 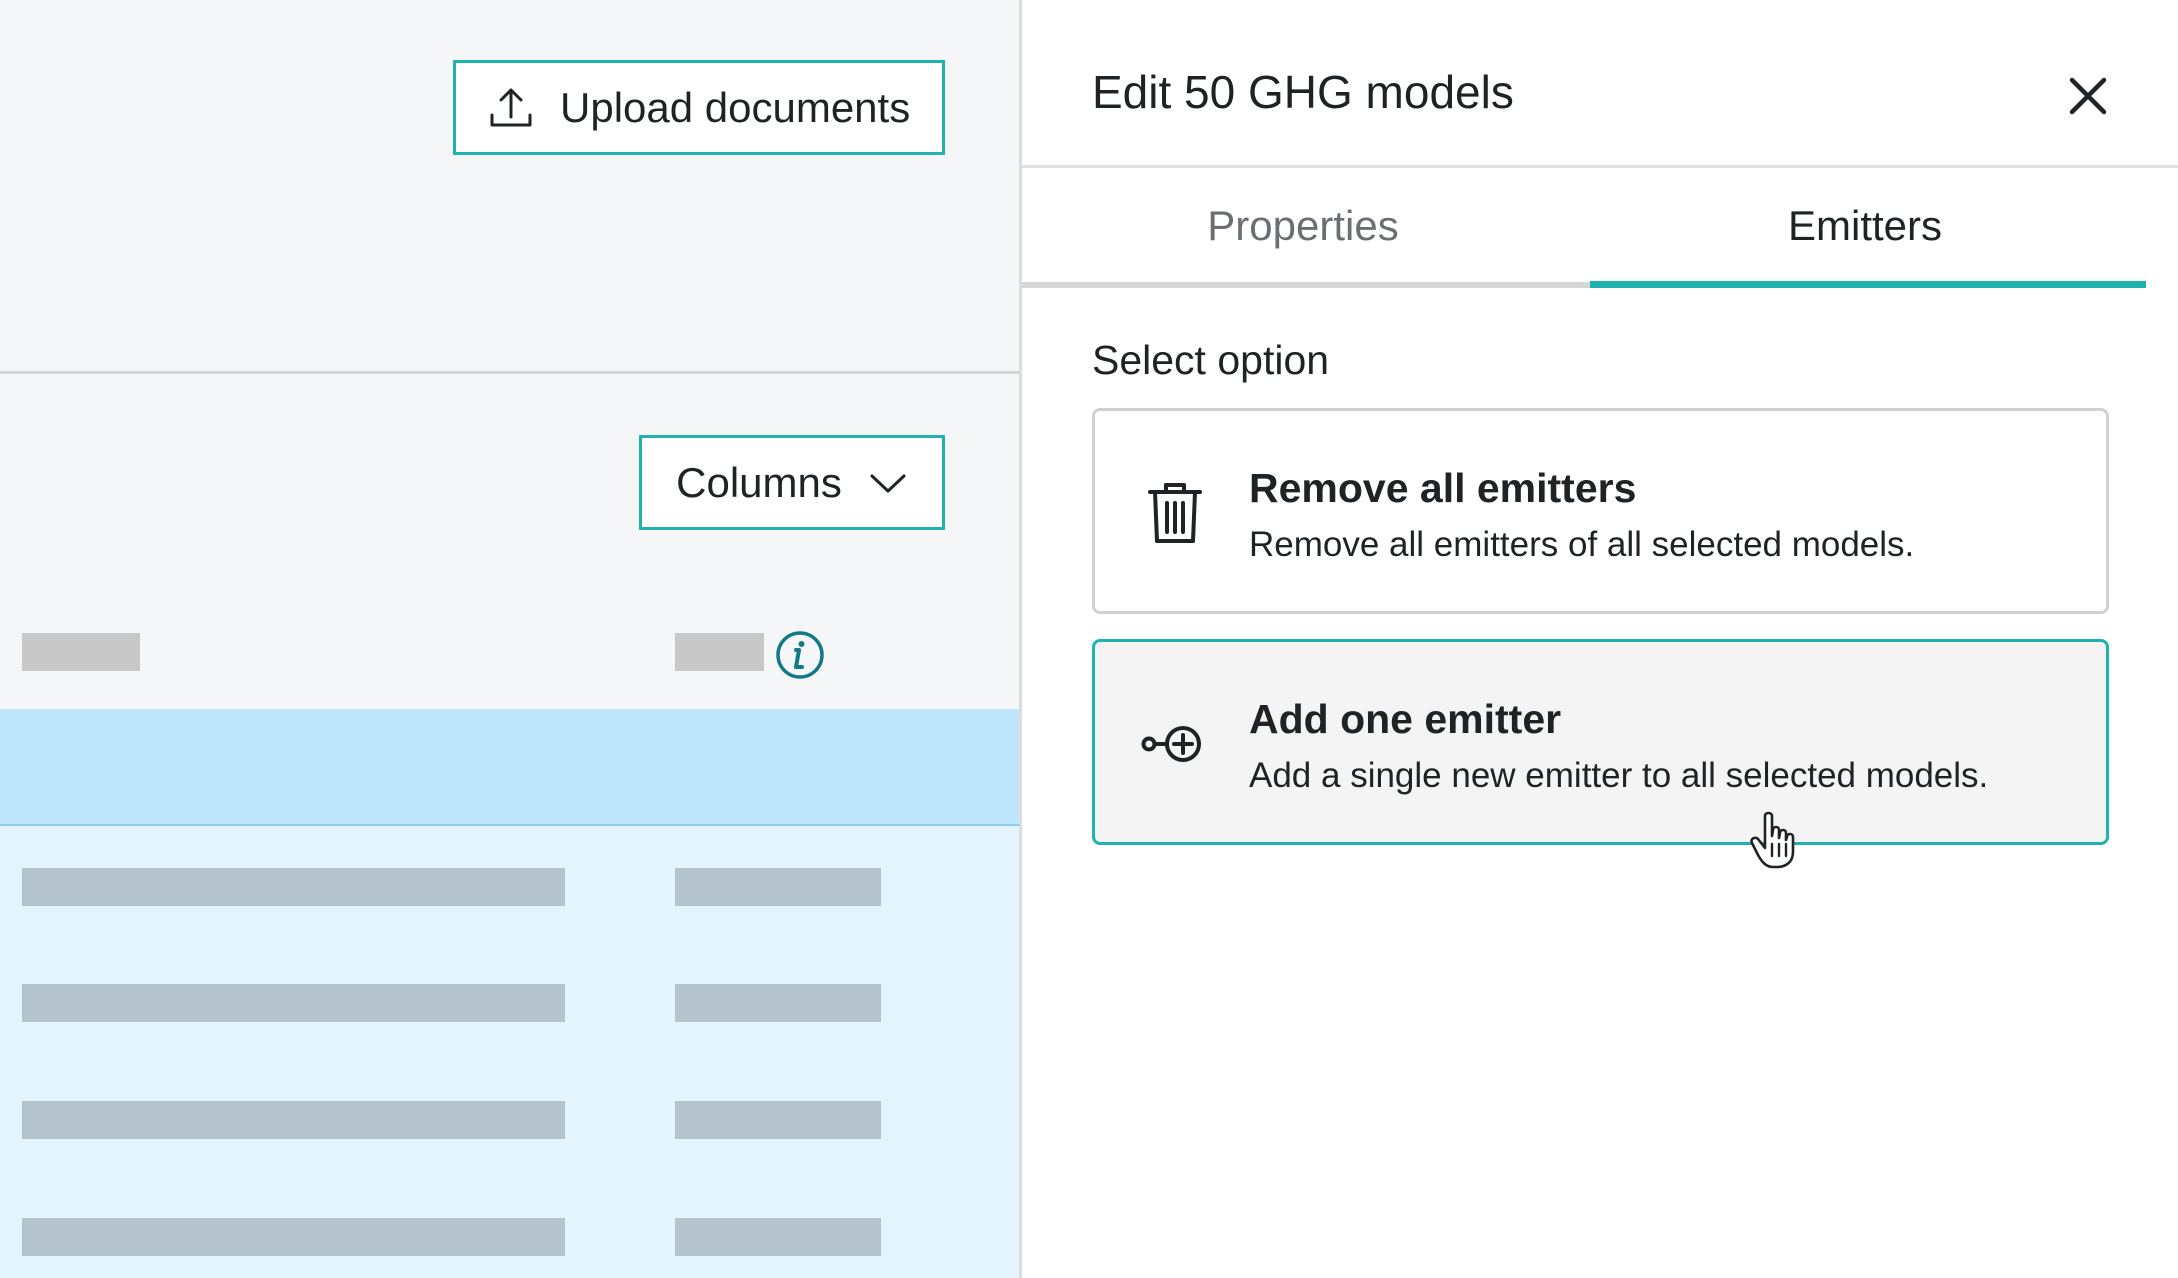 I want to click on panel-tabs: Properties Emitters, so click(x=1584, y=228).